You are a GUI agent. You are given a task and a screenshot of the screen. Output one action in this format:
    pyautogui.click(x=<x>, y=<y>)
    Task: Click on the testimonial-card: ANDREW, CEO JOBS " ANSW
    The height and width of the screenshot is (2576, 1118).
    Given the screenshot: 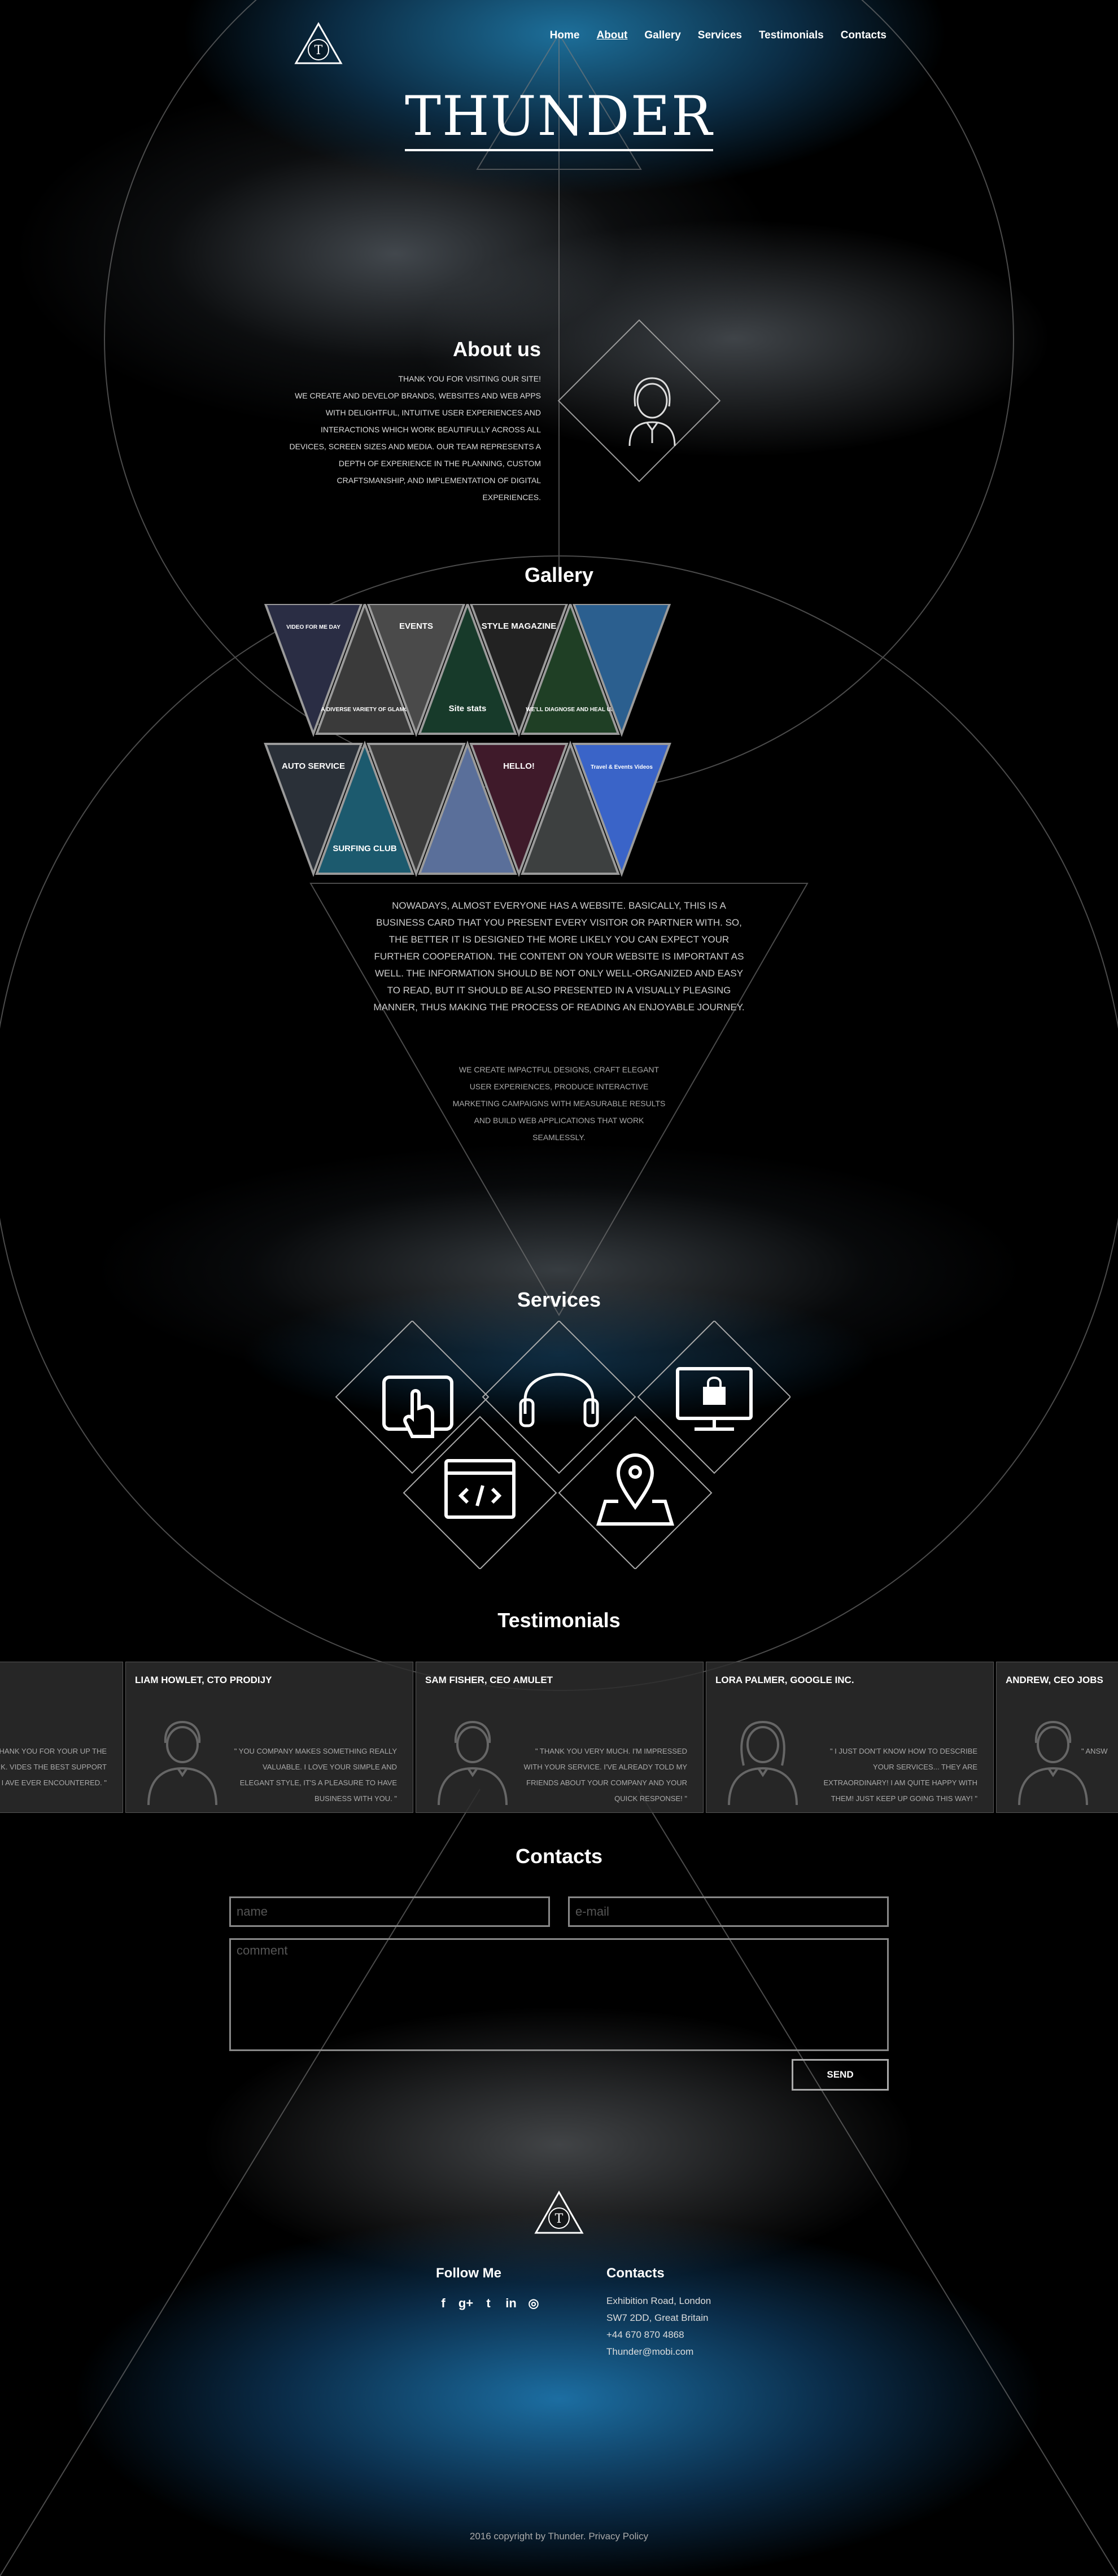 What is the action you would take?
    pyautogui.click(x=1057, y=1737)
    